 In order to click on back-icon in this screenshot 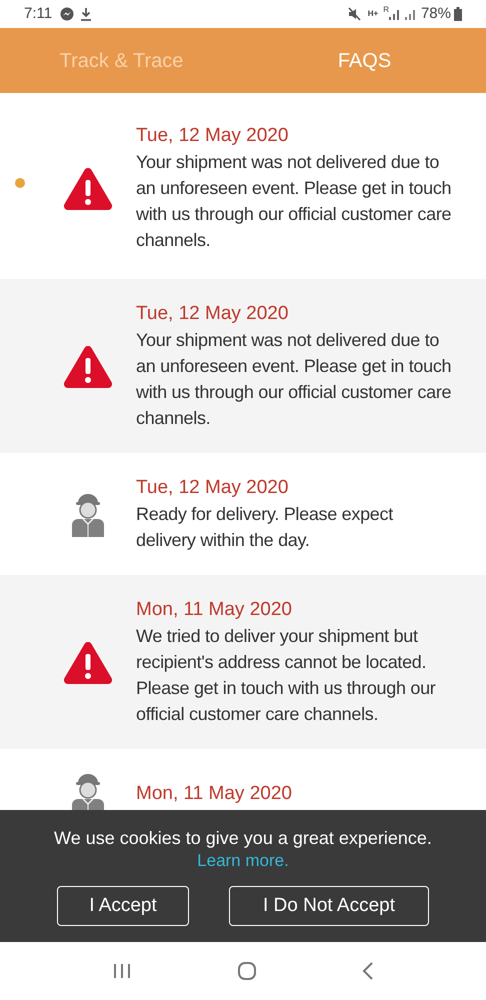, I will do `click(368, 971)`.